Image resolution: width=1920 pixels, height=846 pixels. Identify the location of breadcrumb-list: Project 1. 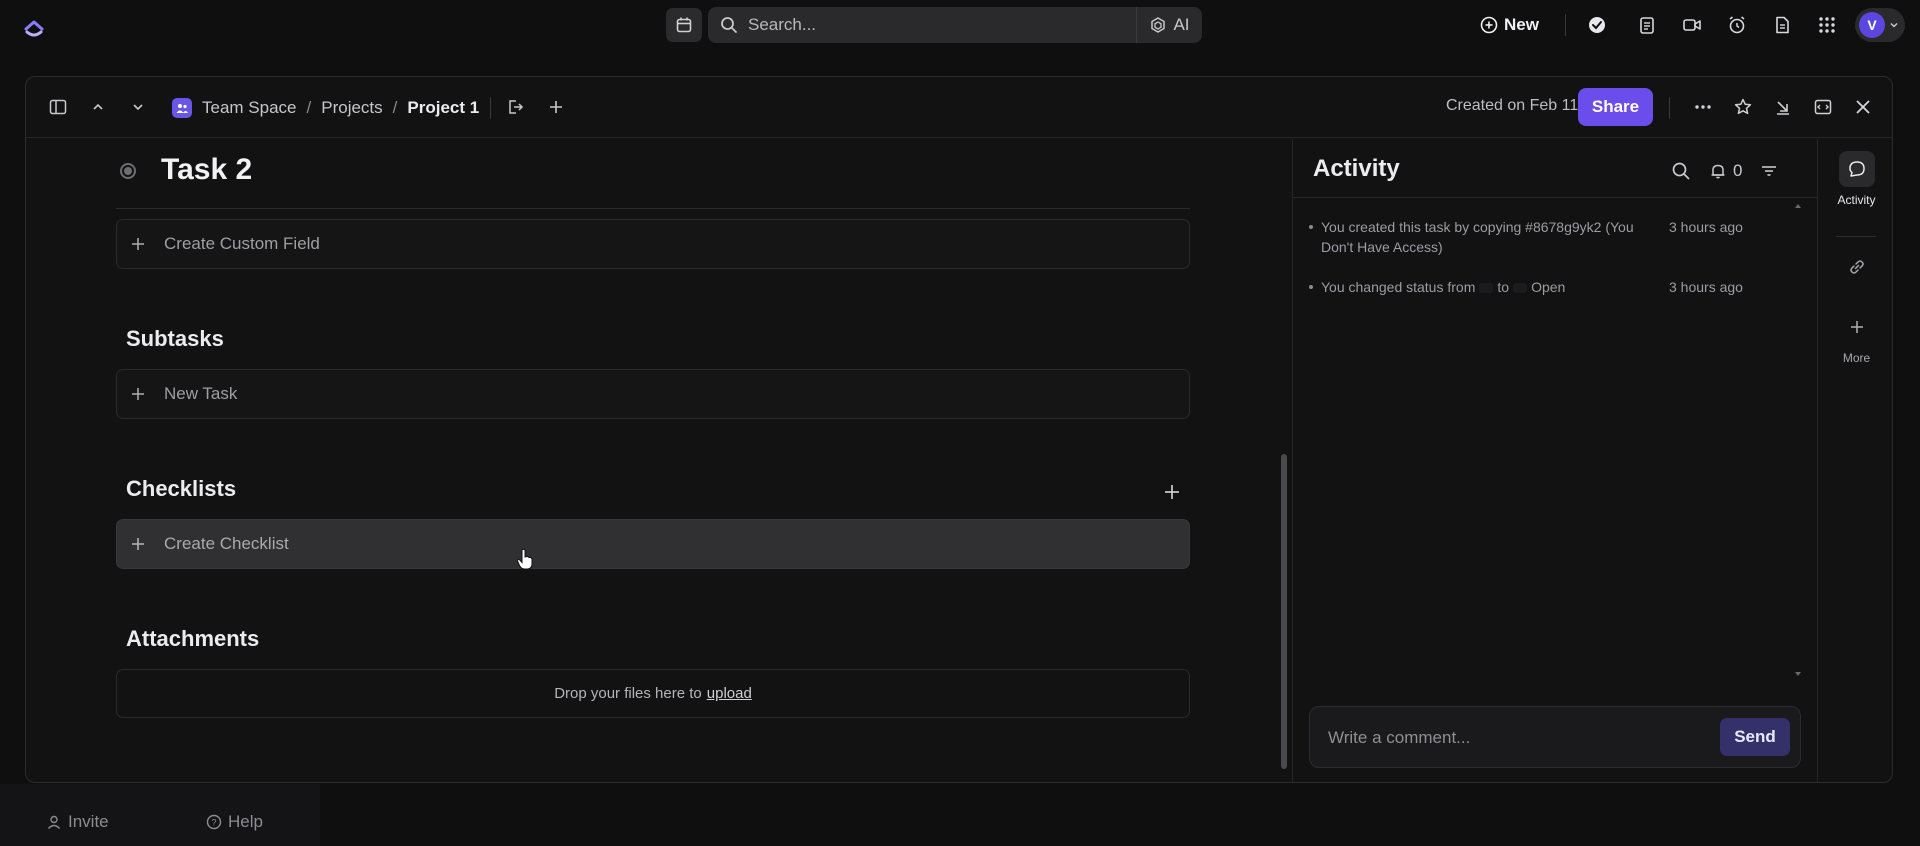
(443, 108).